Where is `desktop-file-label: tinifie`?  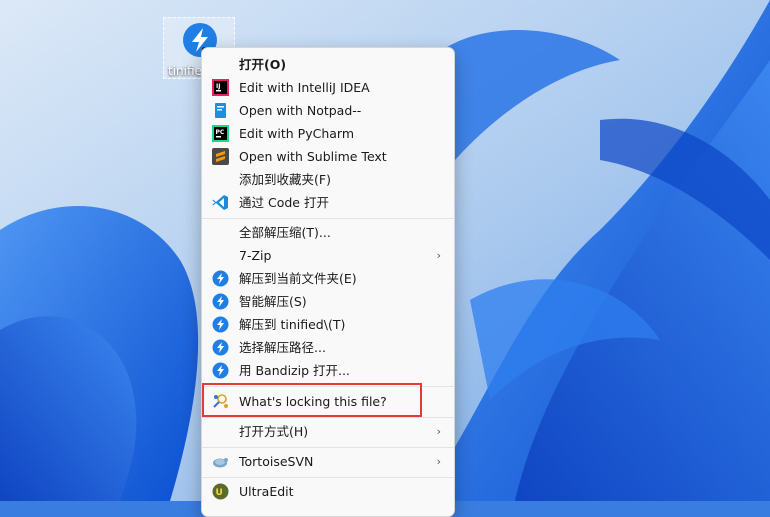
desktop-file-label: tinifie is located at coordinates (185, 71).